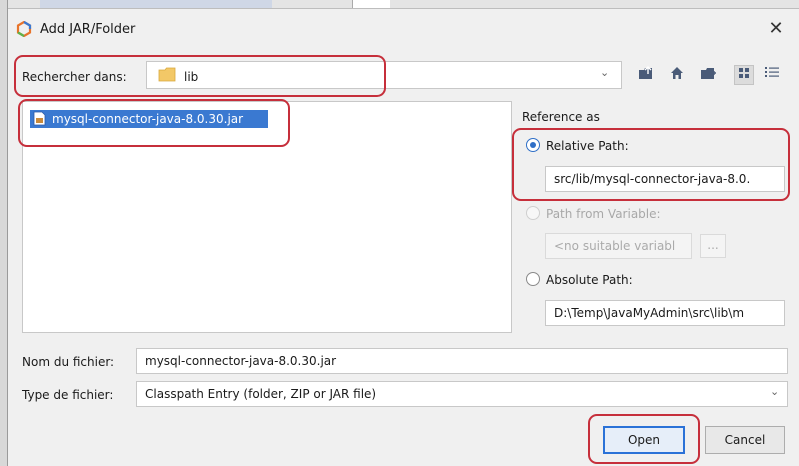  I want to click on dialog-title: Add JAR/Folder, so click(88, 29).